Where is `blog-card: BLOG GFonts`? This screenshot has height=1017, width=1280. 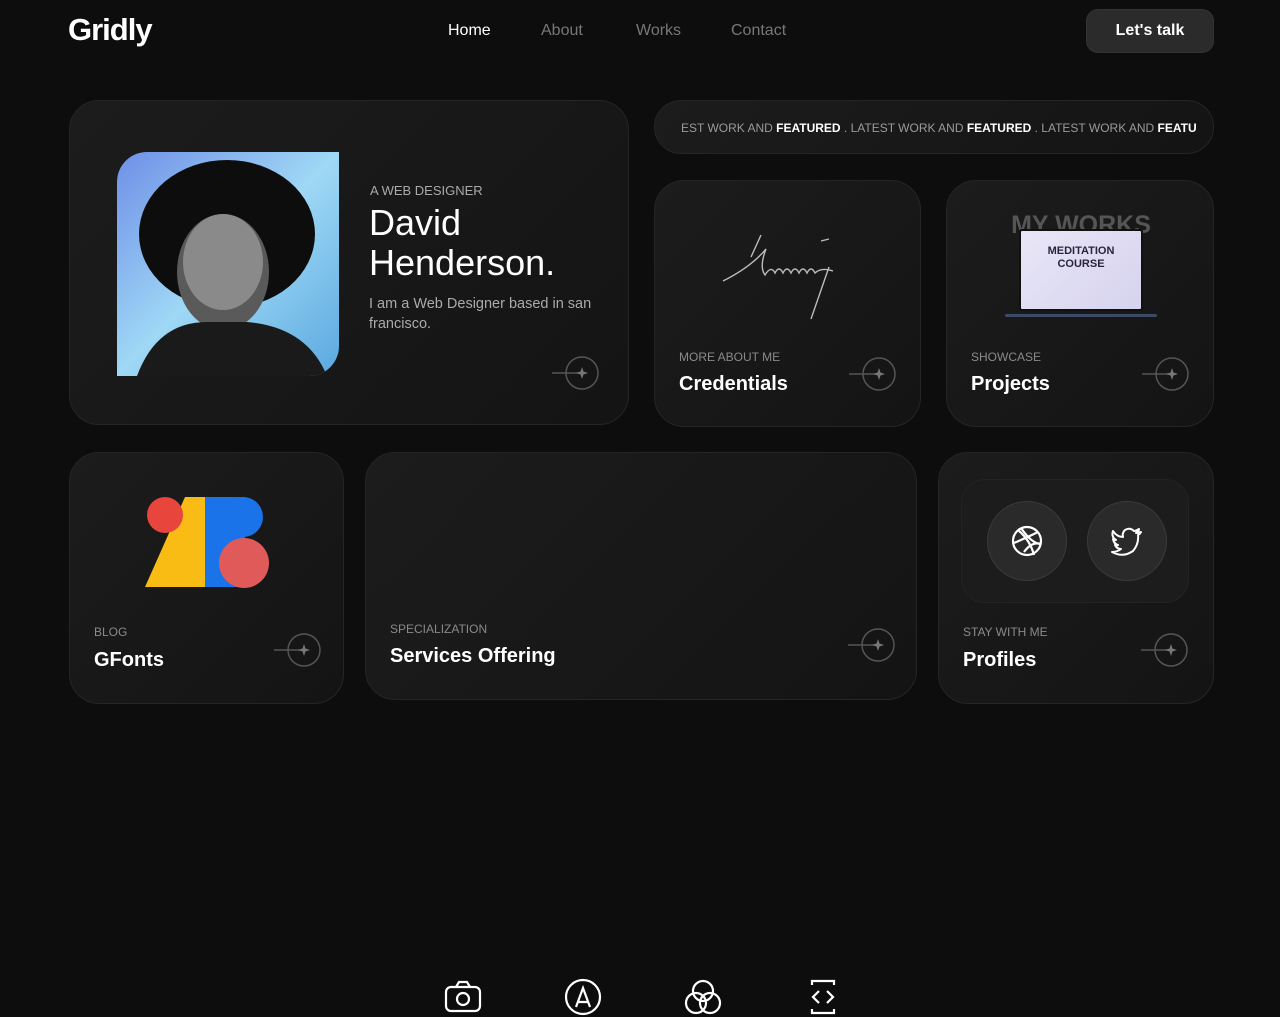 blog-card: BLOG GFonts is located at coordinates (206, 578).